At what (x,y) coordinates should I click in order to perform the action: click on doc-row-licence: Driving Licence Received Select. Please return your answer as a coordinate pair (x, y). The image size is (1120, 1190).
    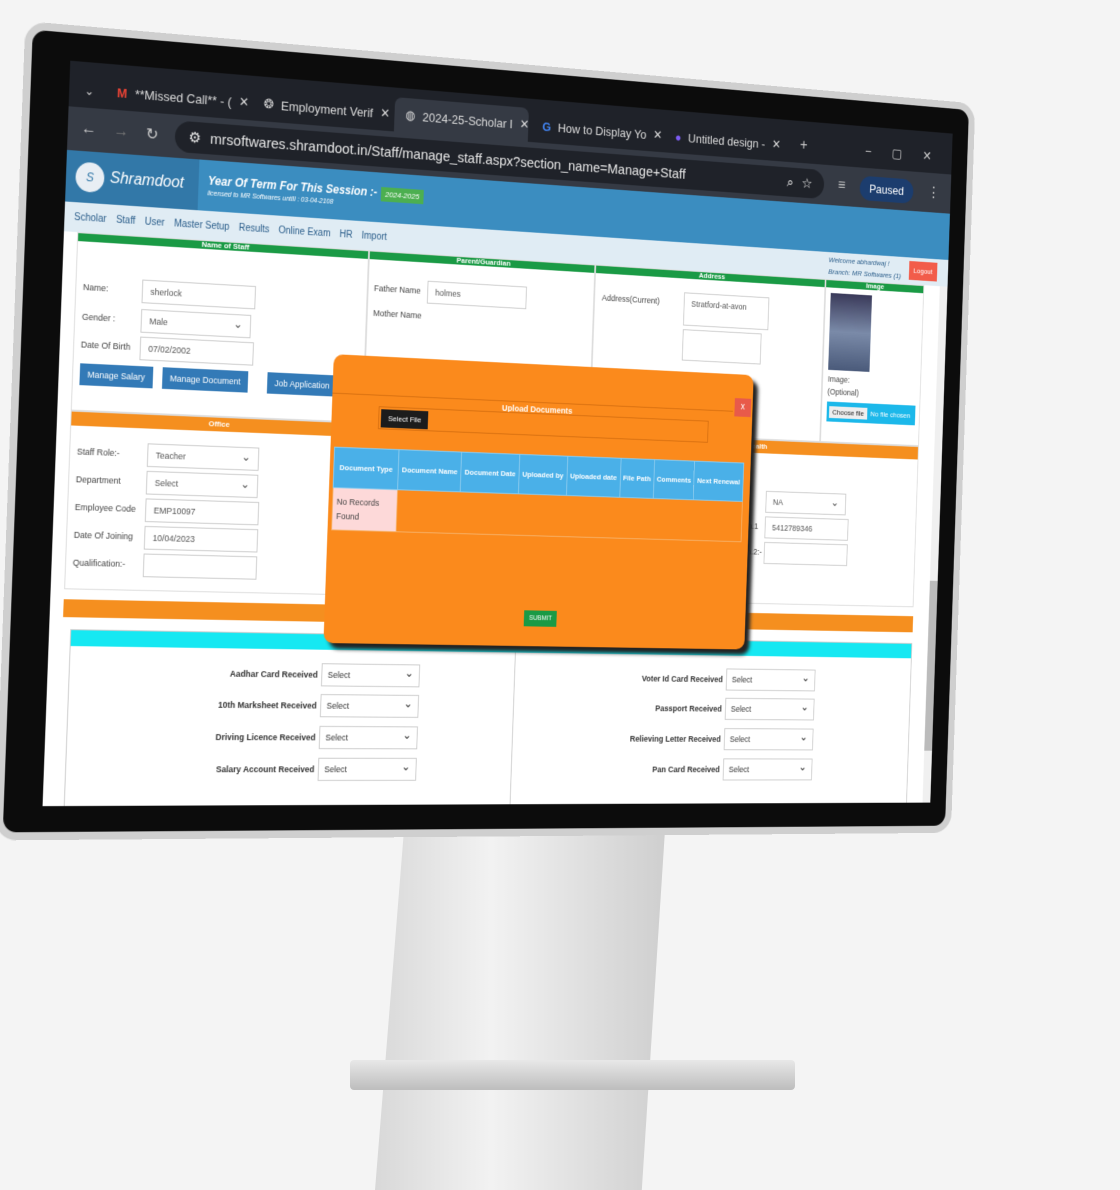
    Looking at the image, I should click on (316, 737).